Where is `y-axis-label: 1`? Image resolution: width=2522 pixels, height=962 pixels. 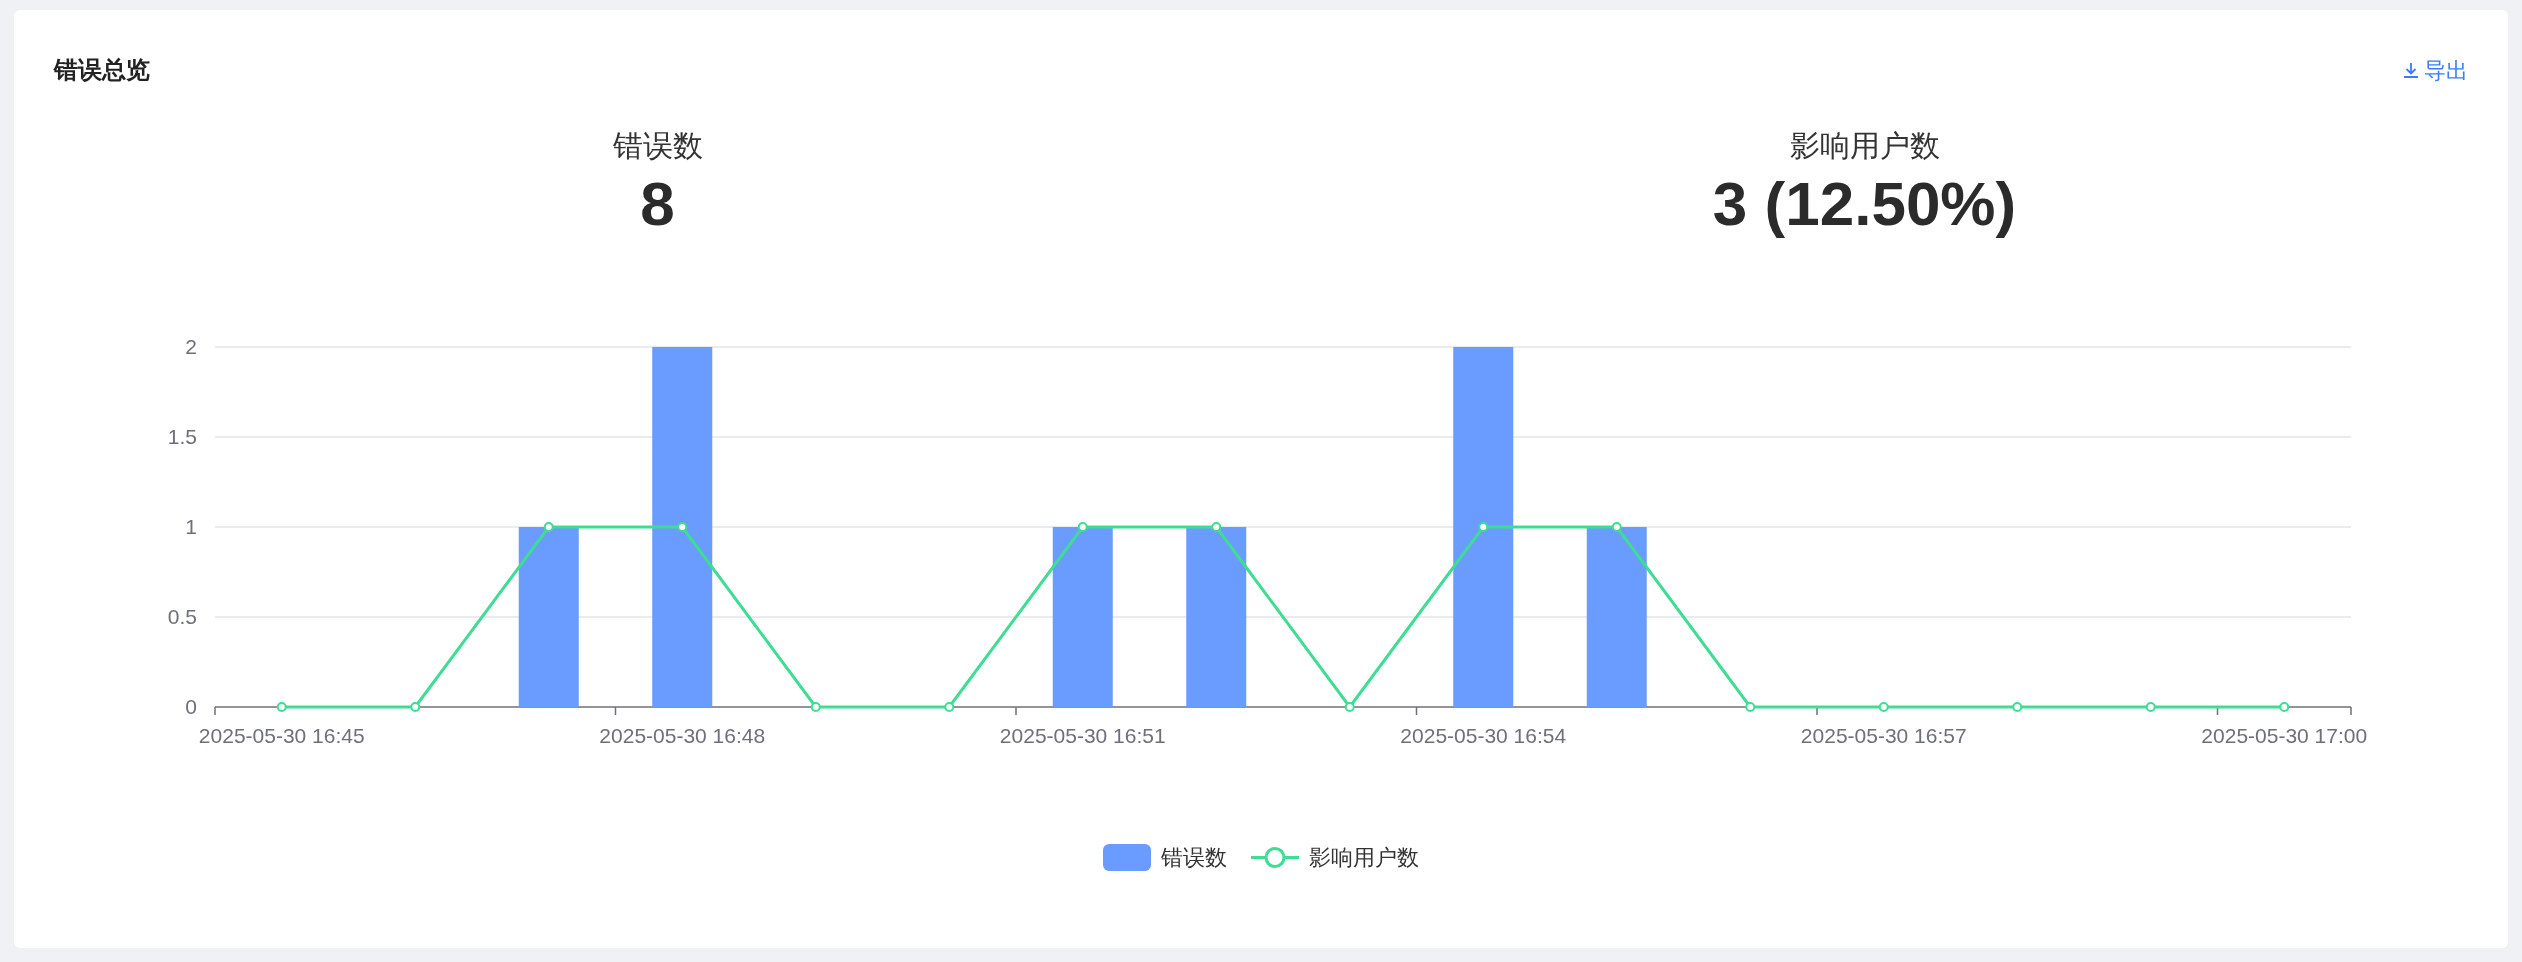 y-axis-label: 1 is located at coordinates (191, 526).